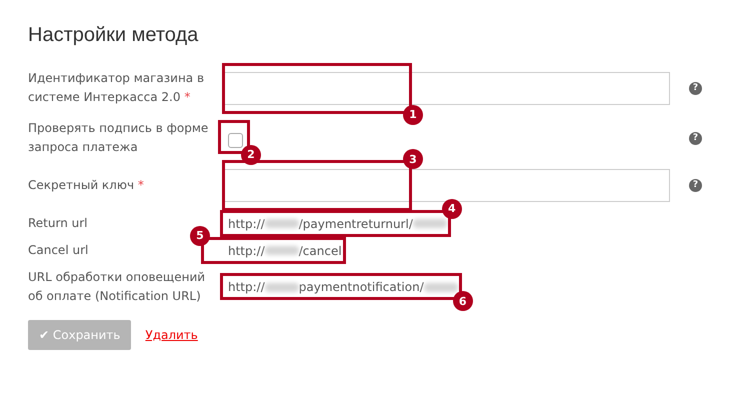  I want to click on checkbox, so click(235, 140).